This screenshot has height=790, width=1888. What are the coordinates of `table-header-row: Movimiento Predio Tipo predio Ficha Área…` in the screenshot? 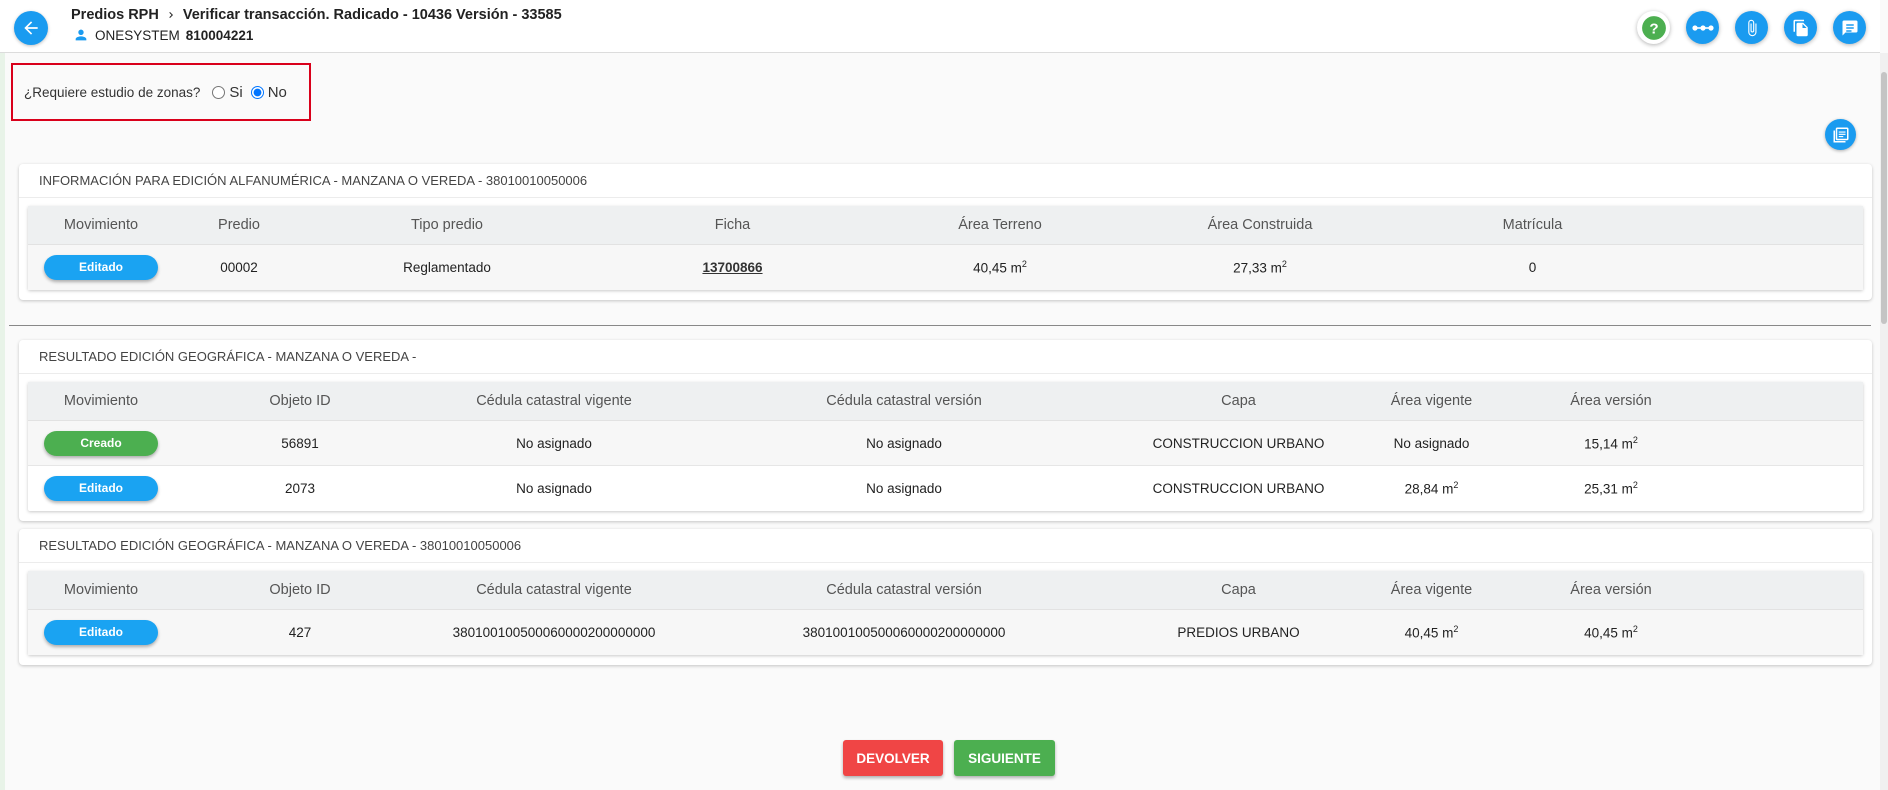 It's located at (945, 225).